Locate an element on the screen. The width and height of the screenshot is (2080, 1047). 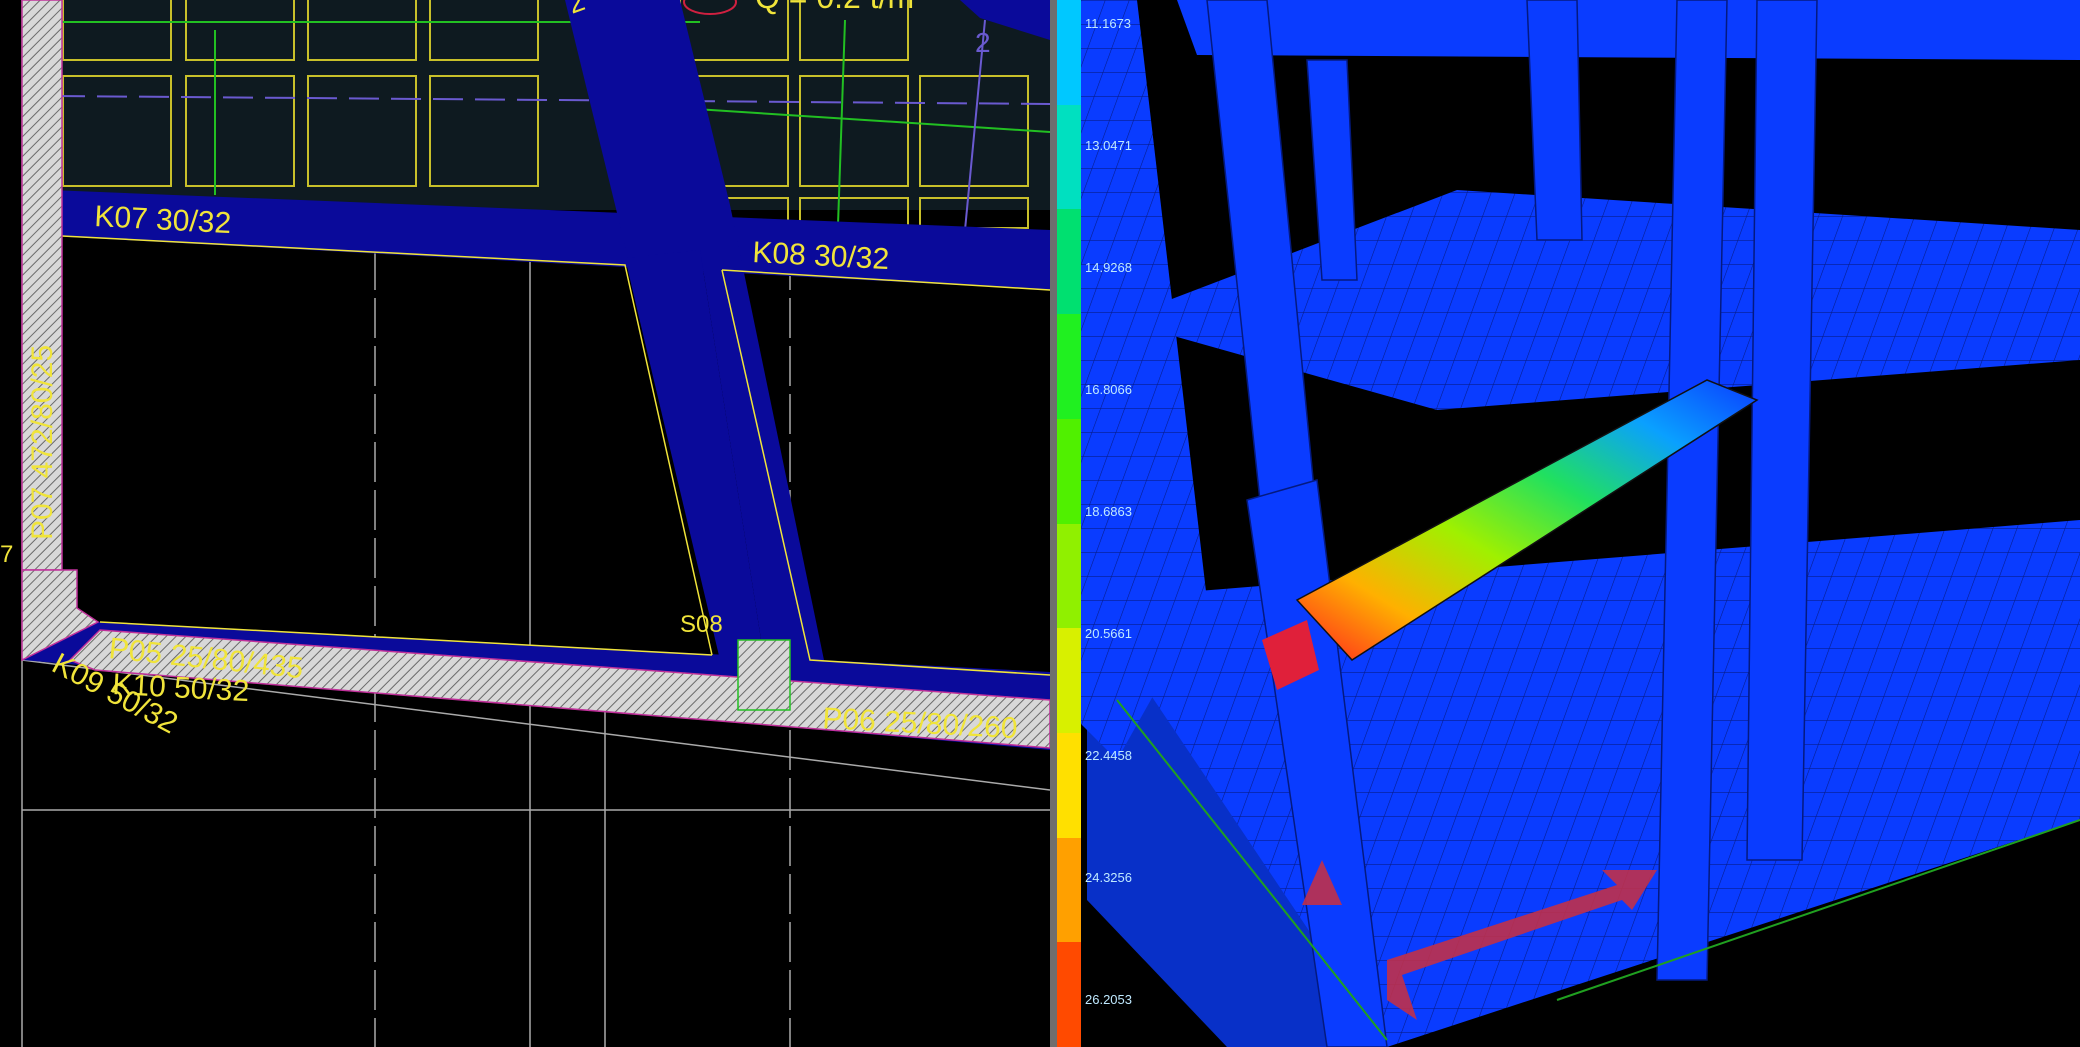
legend-value: 22.4458 is located at coordinates (1108, 755).